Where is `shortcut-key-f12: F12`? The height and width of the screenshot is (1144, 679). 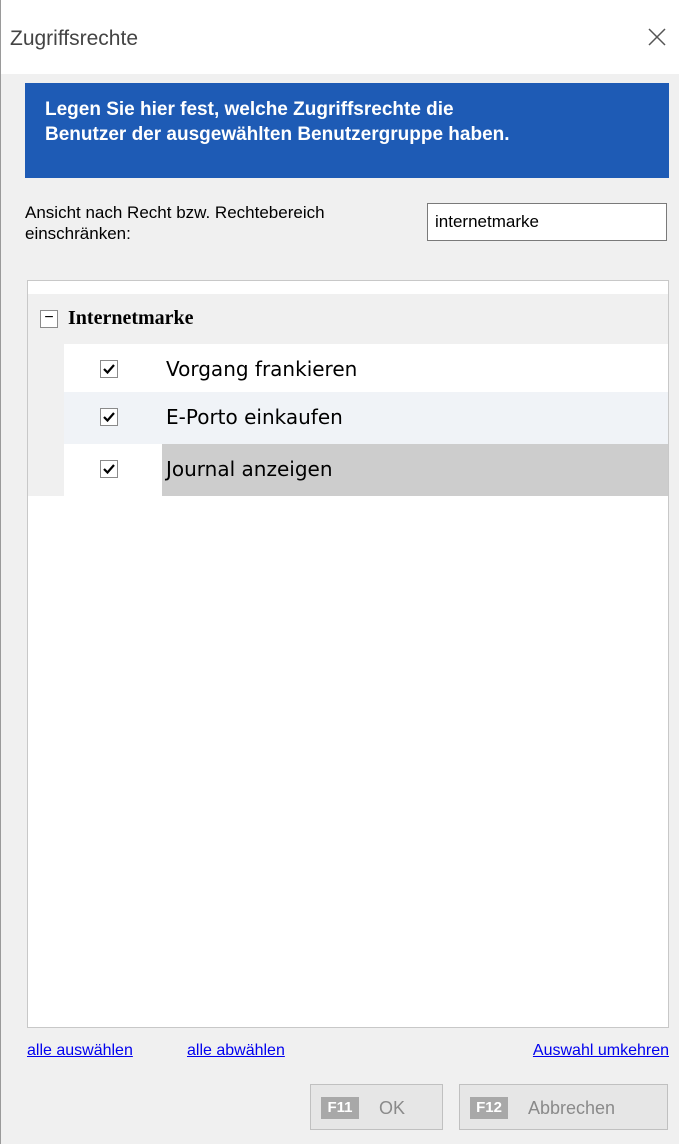
shortcut-key-f12: F12 is located at coordinates (489, 1108).